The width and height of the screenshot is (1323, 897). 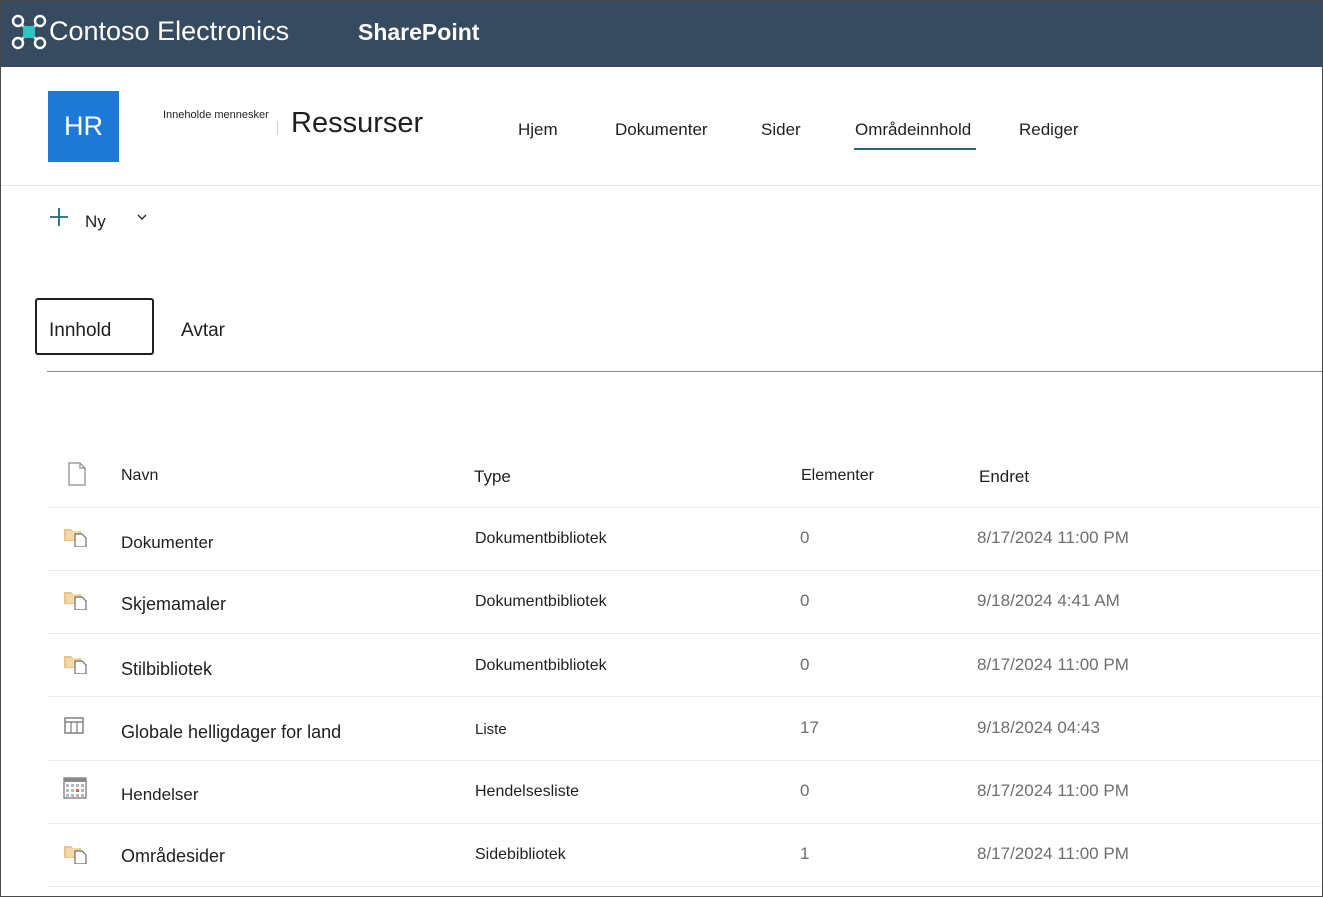 What do you see at coordinates (684, 507) in the screenshot?
I see `header-row-divider` at bounding box center [684, 507].